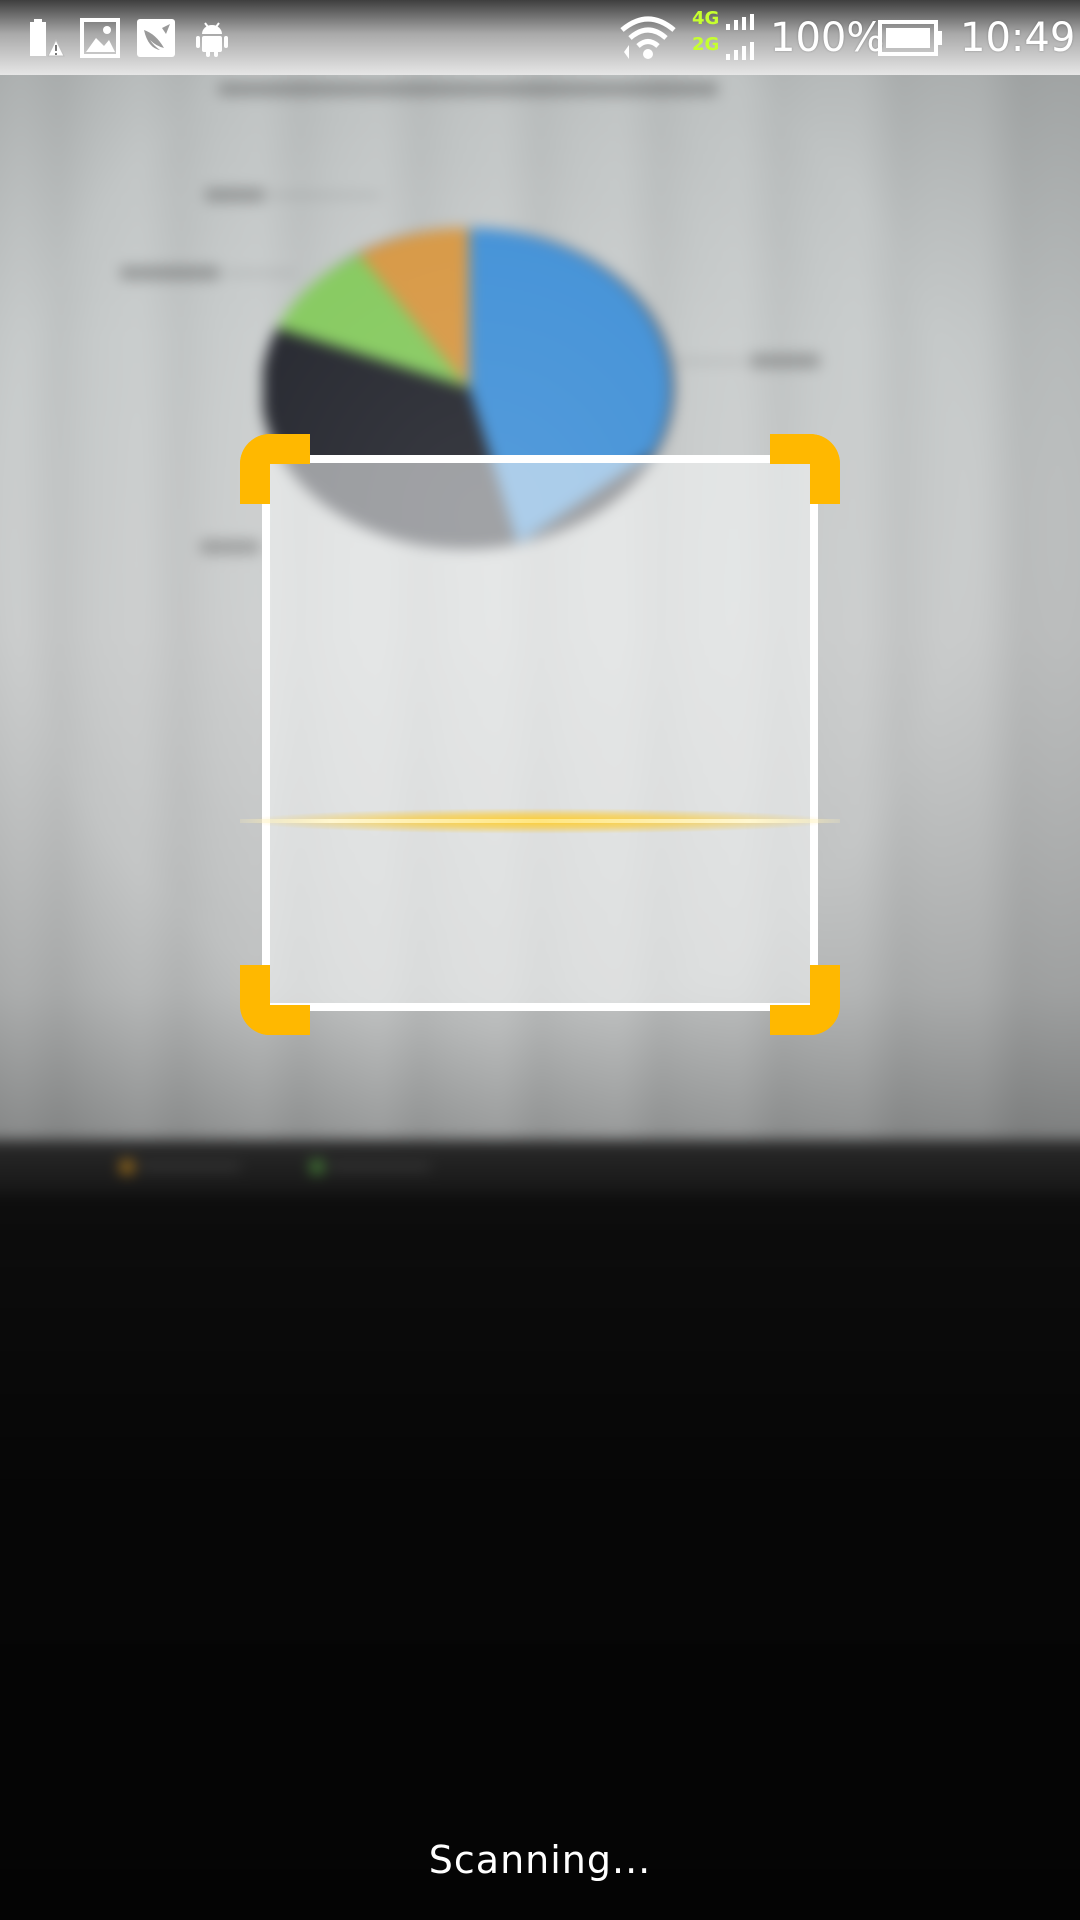 Image resolution: width=1080 pixels, height=1920 pixels. I want to click on viewfinder-corner-bottom-left, so click(275, 1000).